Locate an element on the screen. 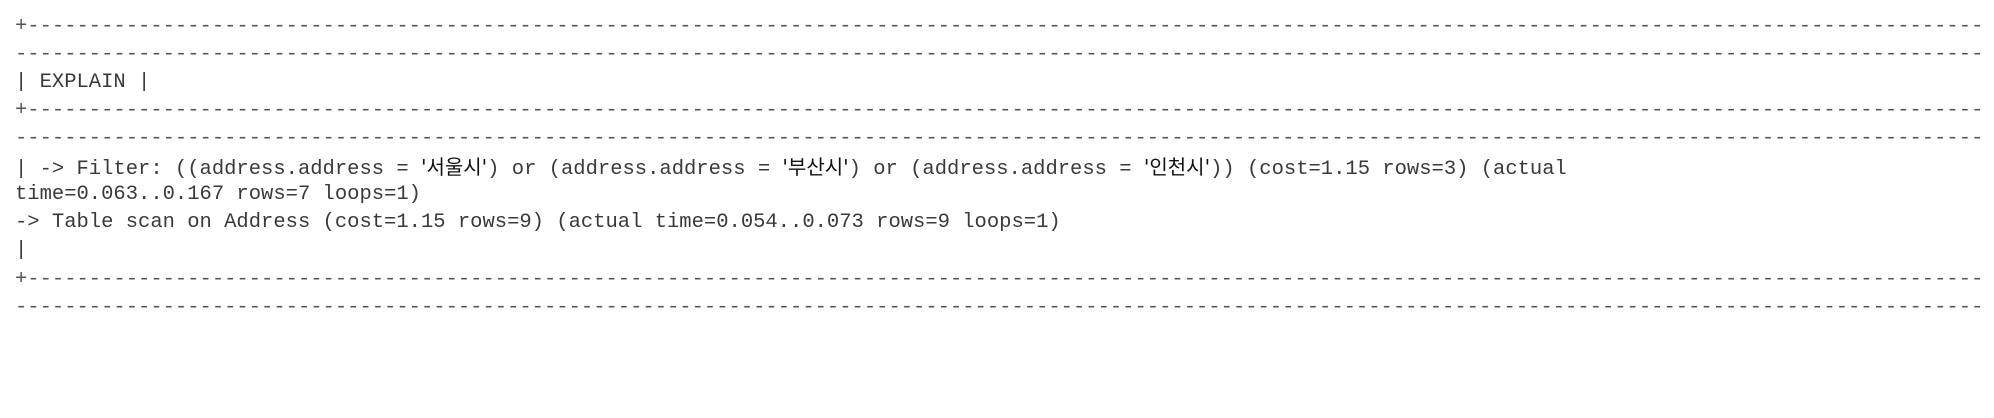 This screenshot has height=418, width=1994. filter-or-1: ) or (address.address = is located at coordinates (635, 169).